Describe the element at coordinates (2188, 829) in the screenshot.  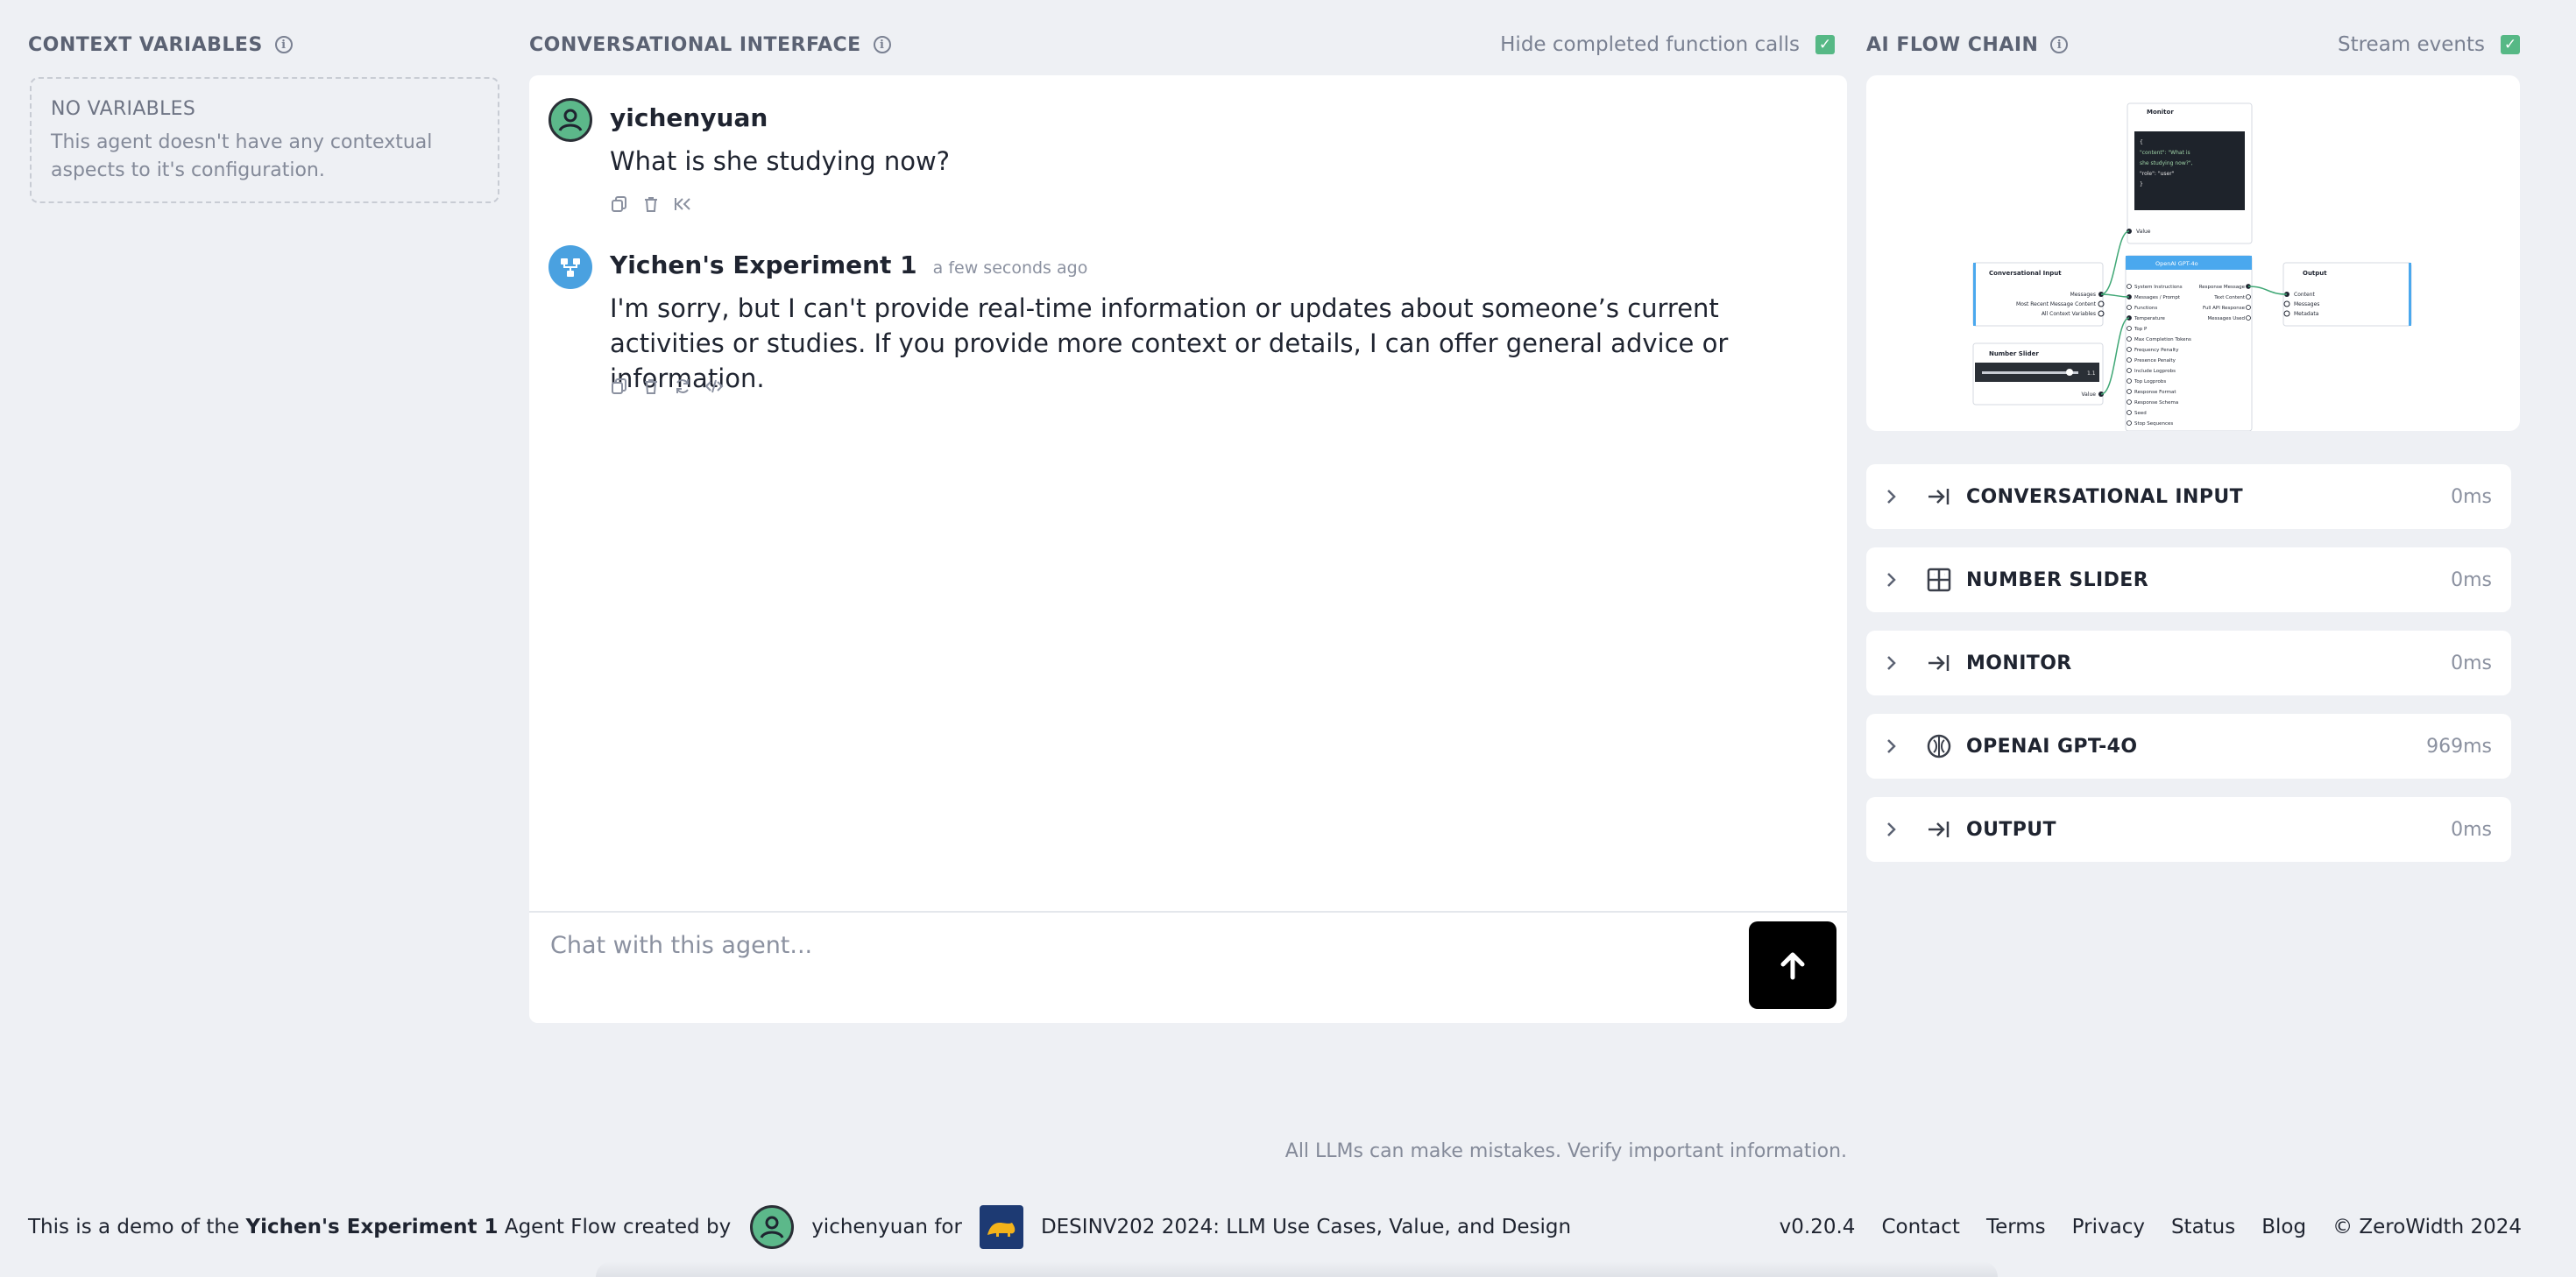
I see `flow-step-output: OUTPUT 0ms` at that location.